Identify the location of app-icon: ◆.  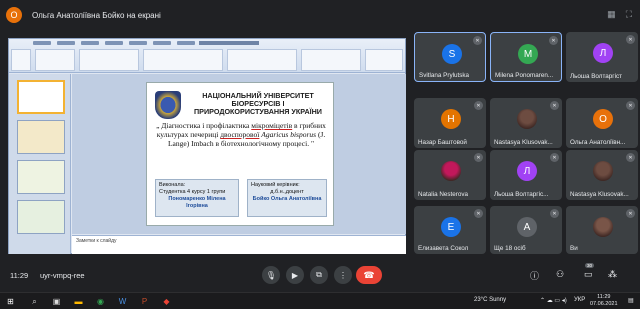
(166, 301).